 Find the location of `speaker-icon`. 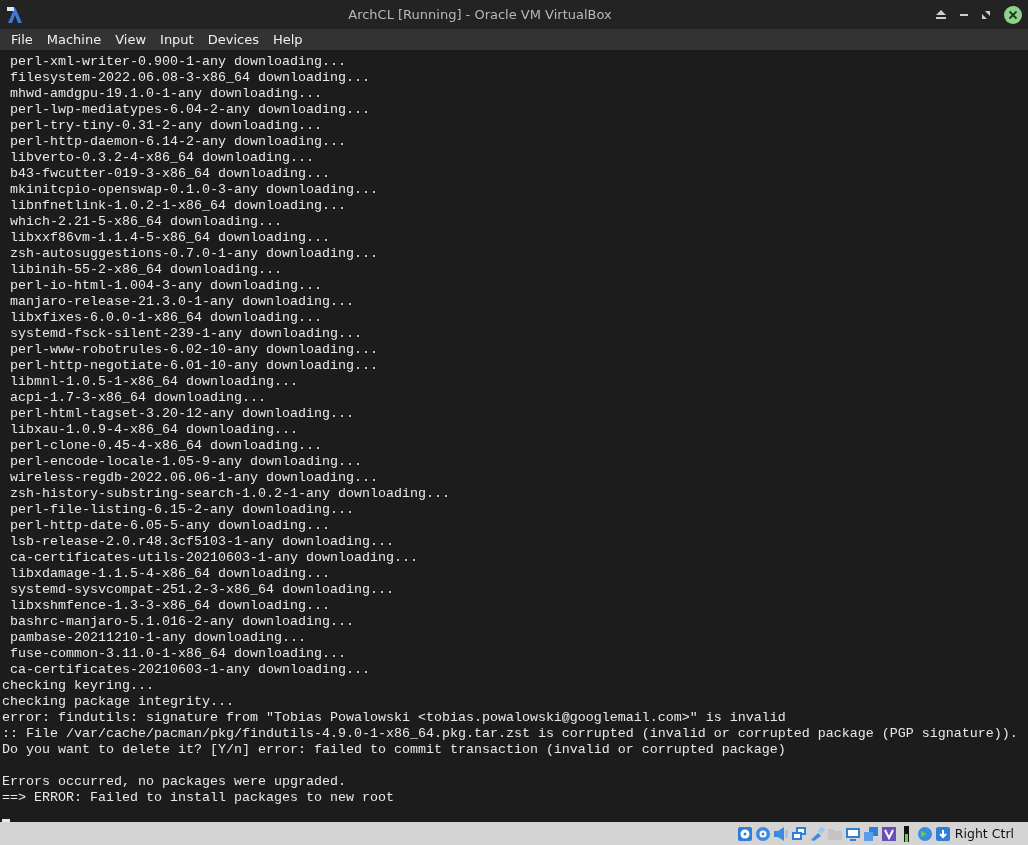

speaker-icon is located at coordinates (780, 833).